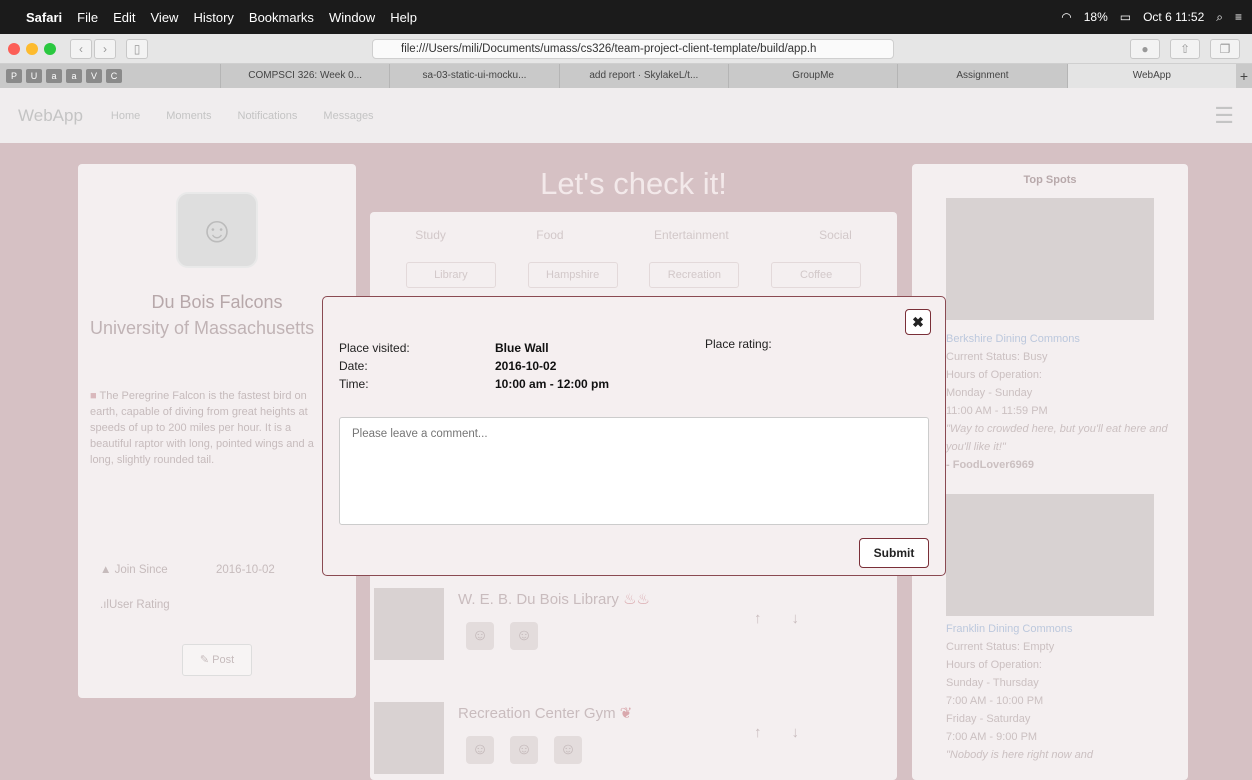 This screenshot has width=1252, height=780. Describe the element at coordinates (816, 275) in the screenshot. I see `coffee-button: Coffee` at that location.